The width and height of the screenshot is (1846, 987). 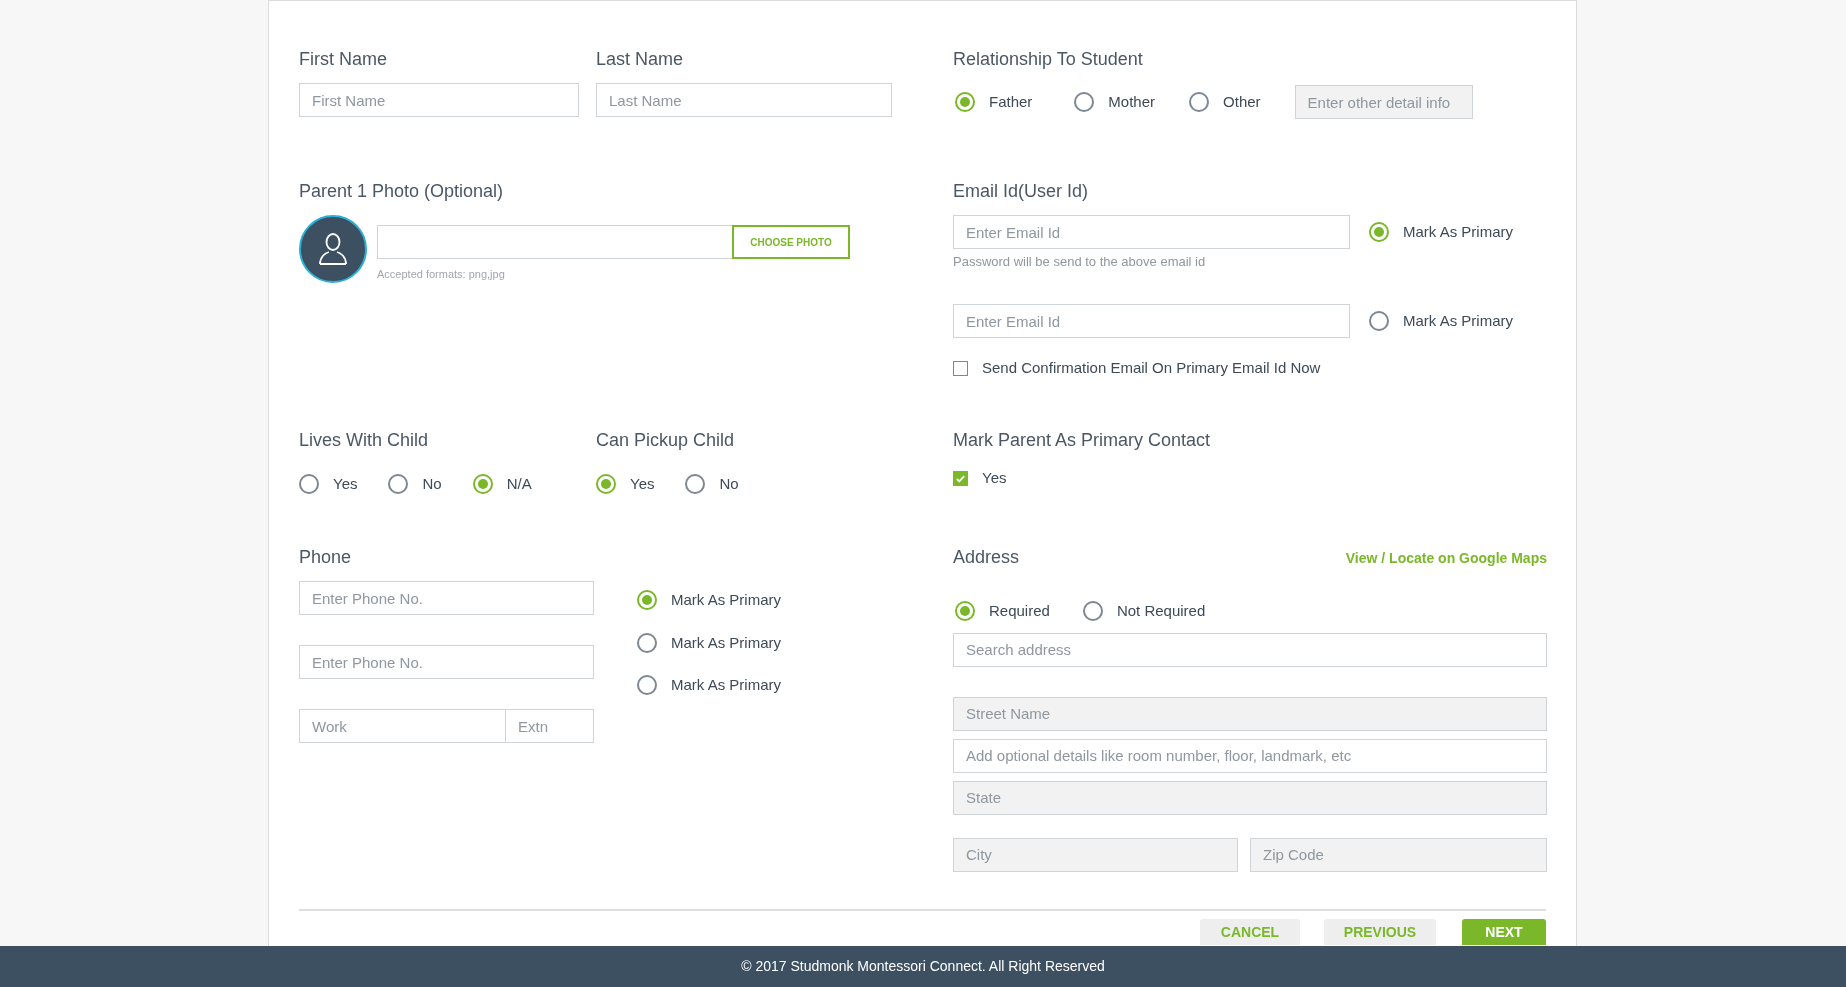 I want to click on radio-label: Other, so click(x=1242, y=101).